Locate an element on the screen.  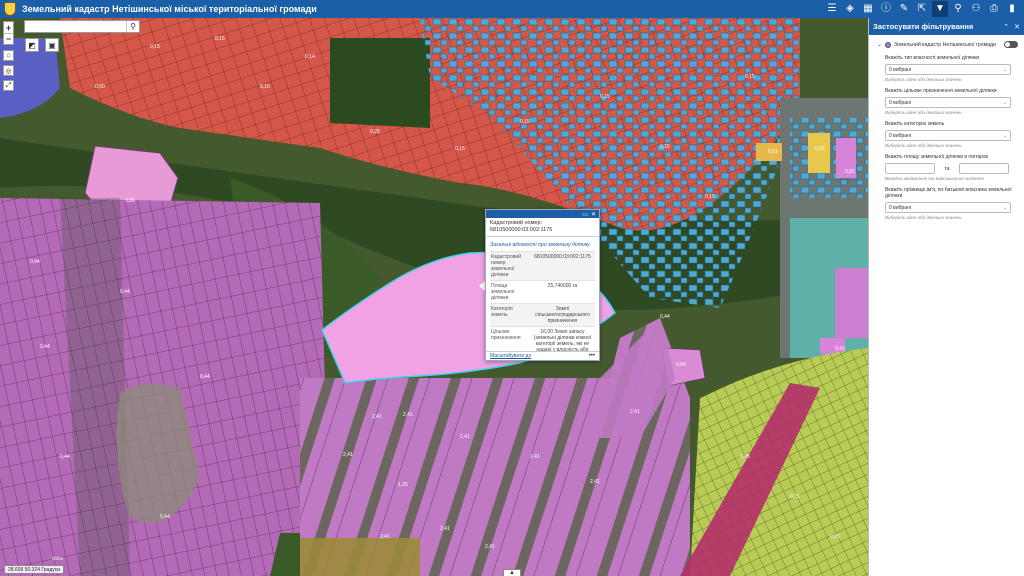
parcel-area-label: 0,43 is located at coordinates (840, 349).